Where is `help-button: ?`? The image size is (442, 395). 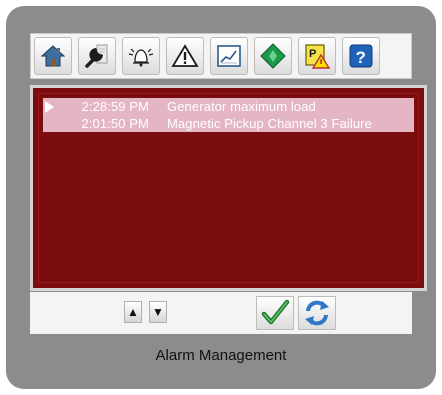
help-button: ? is located at coordinates (361, 56).